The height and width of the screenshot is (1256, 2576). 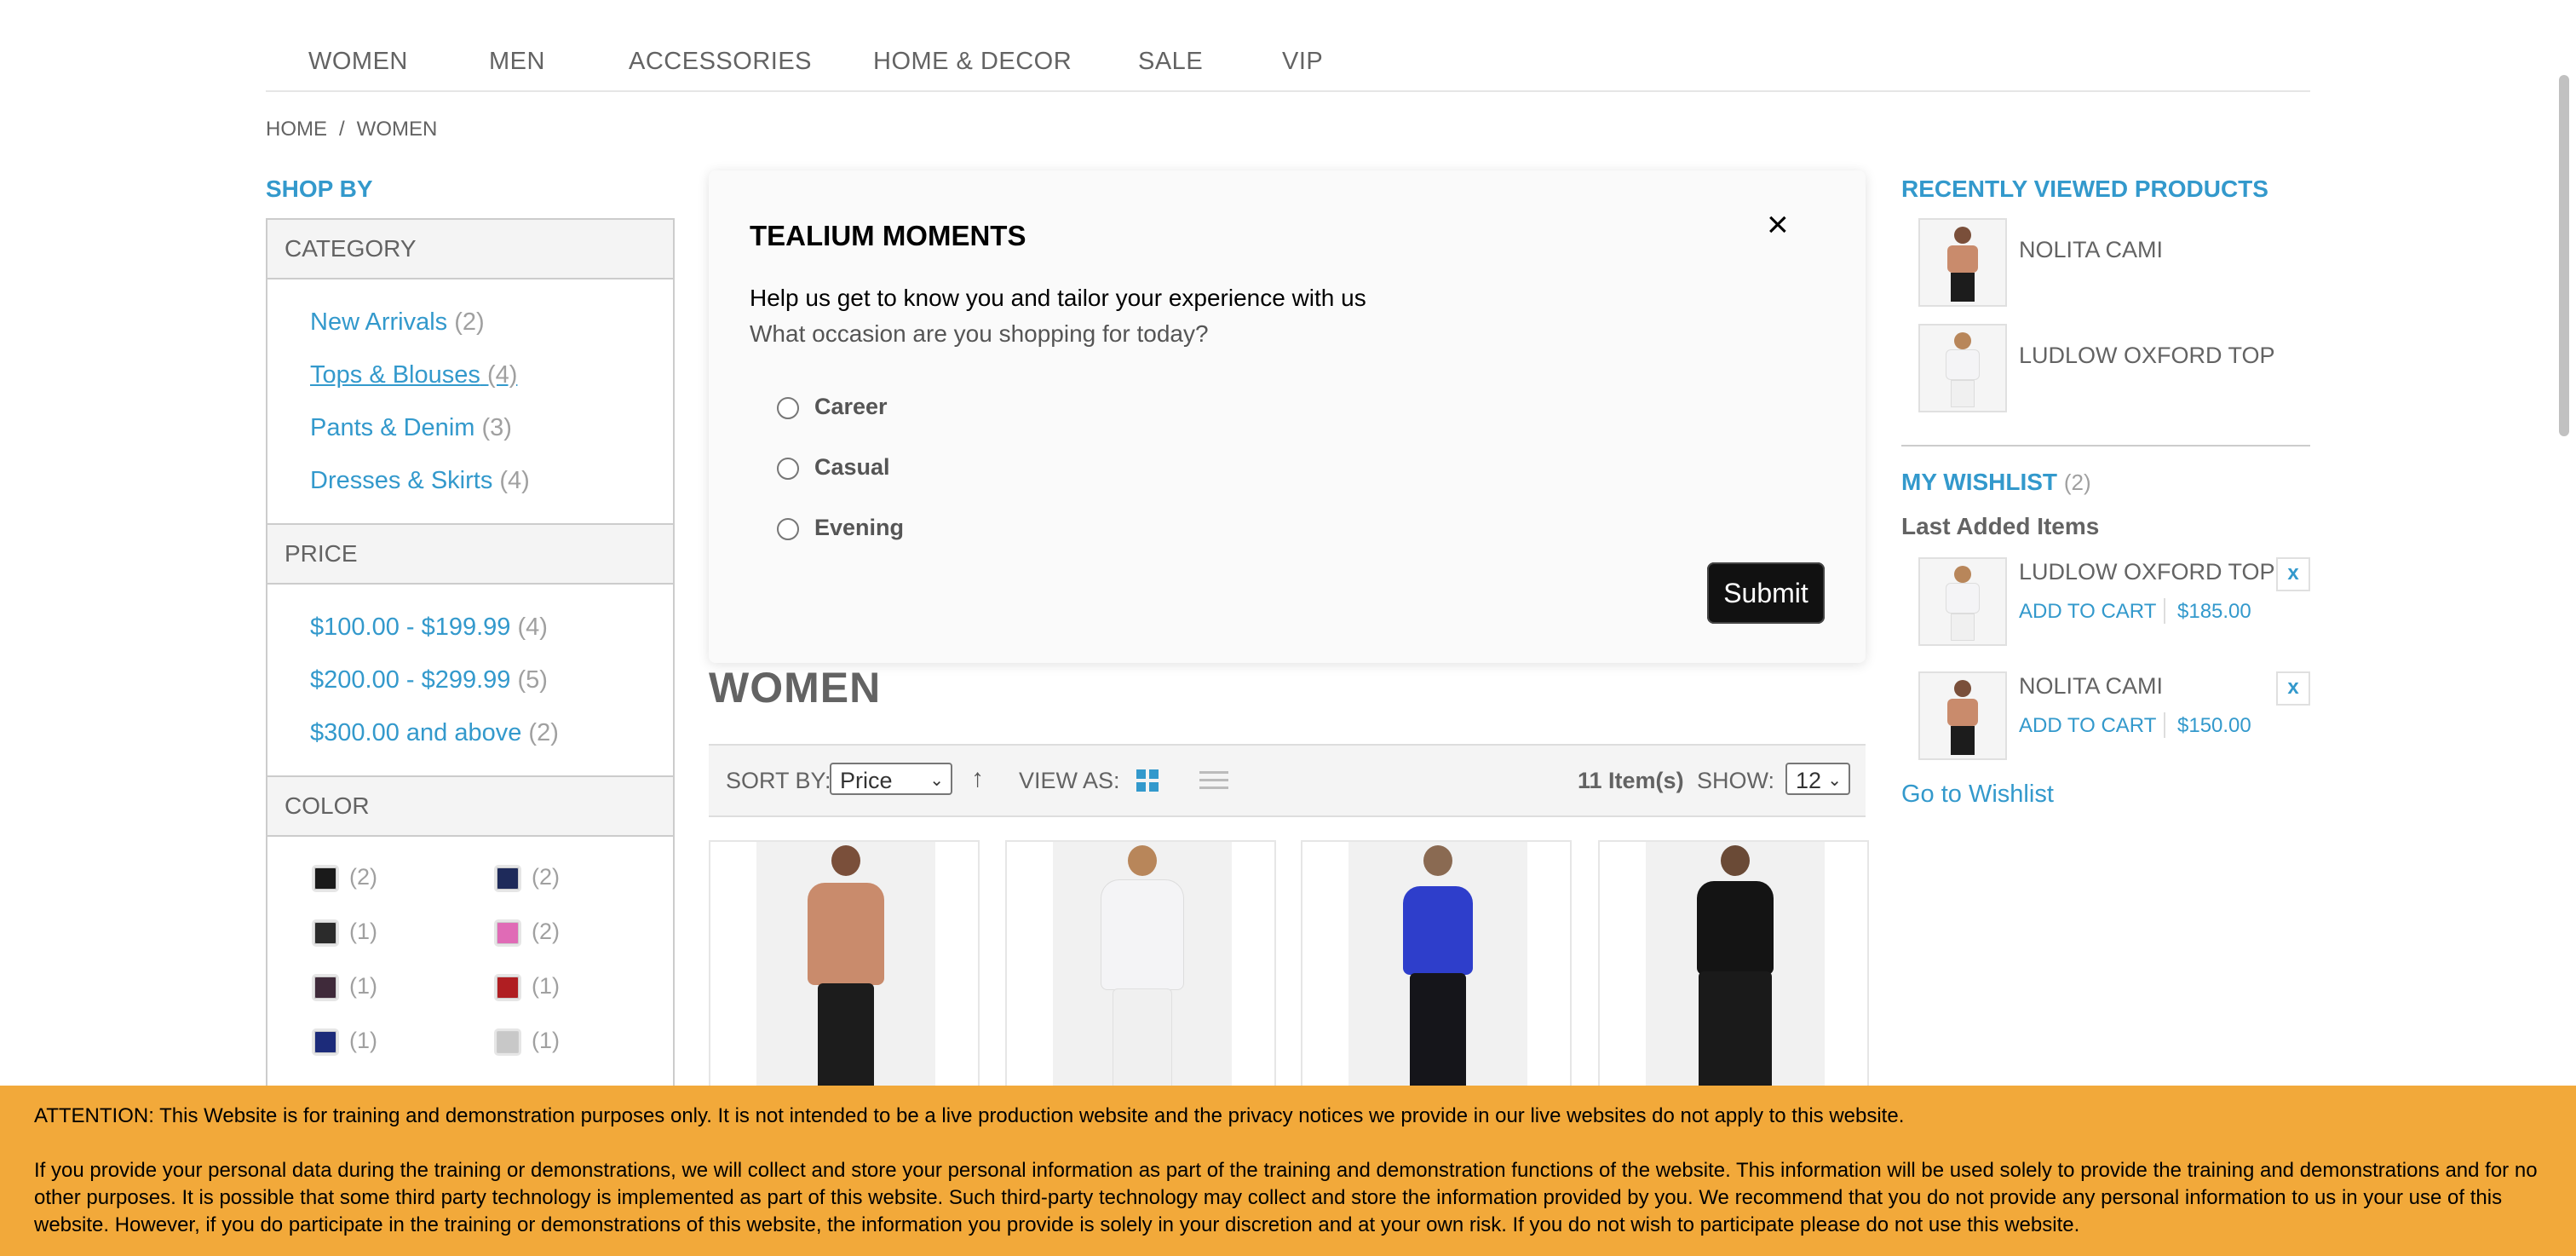 I want to click on filter-pants-denim: Pants & Denim (3), so click(x=411, y=428).